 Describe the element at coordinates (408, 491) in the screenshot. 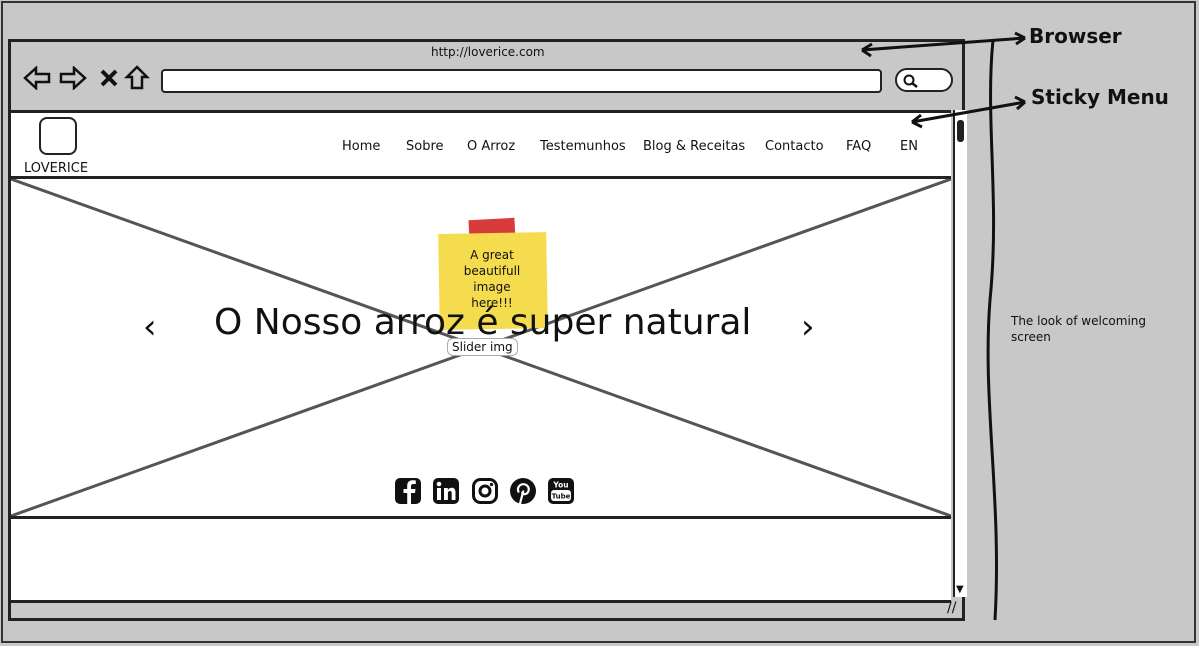

I see `facebook-icon` at that location.